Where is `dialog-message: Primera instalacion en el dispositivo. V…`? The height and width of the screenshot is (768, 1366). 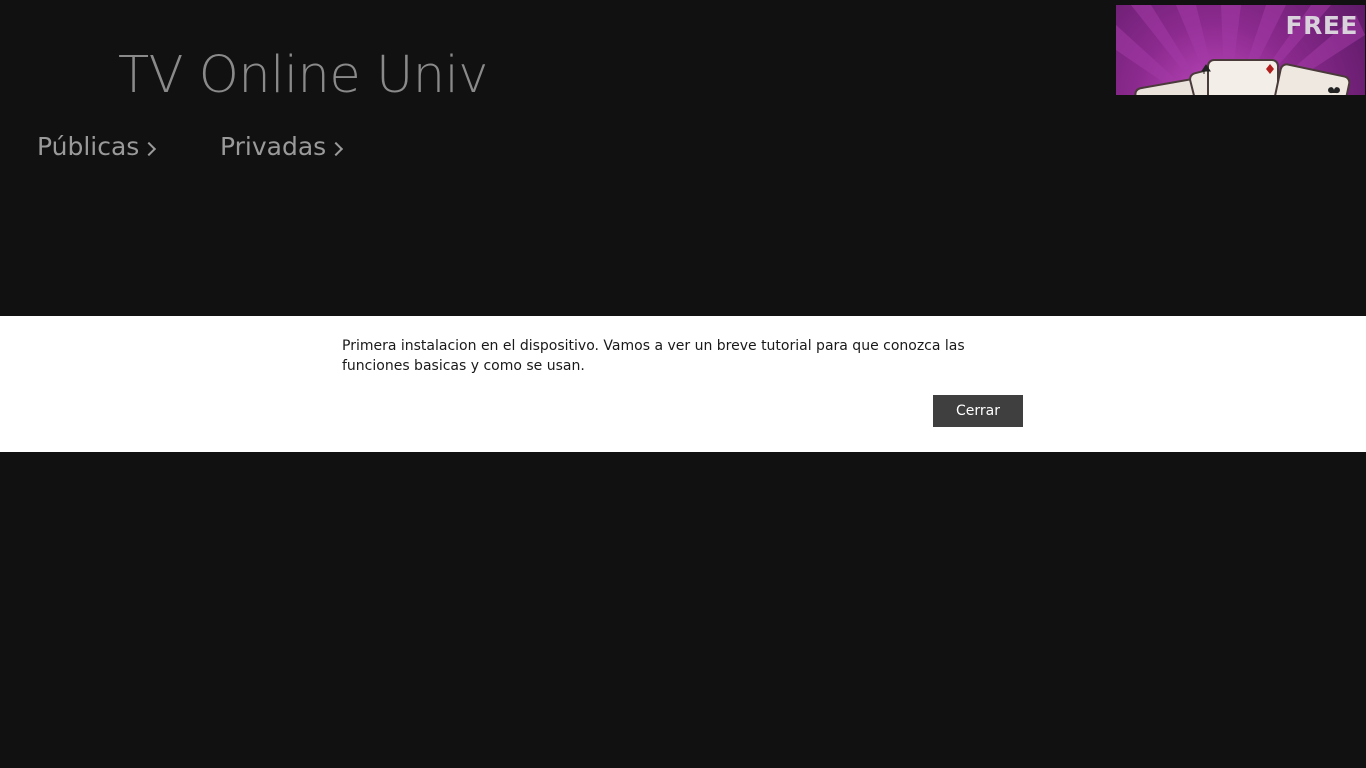
dialog-message: Primera instalacion en el dispositivo. V… is located at coordinates (653, 356).